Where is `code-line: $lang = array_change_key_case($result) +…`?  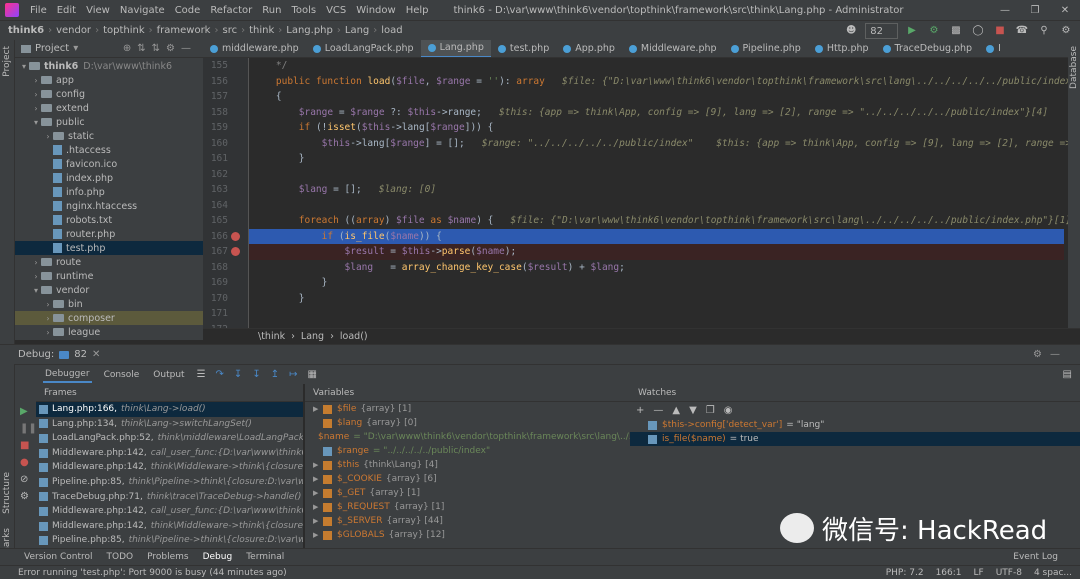
code-line: $lang = array_change_key_case($result) +… is located at coordinates (660, 268).